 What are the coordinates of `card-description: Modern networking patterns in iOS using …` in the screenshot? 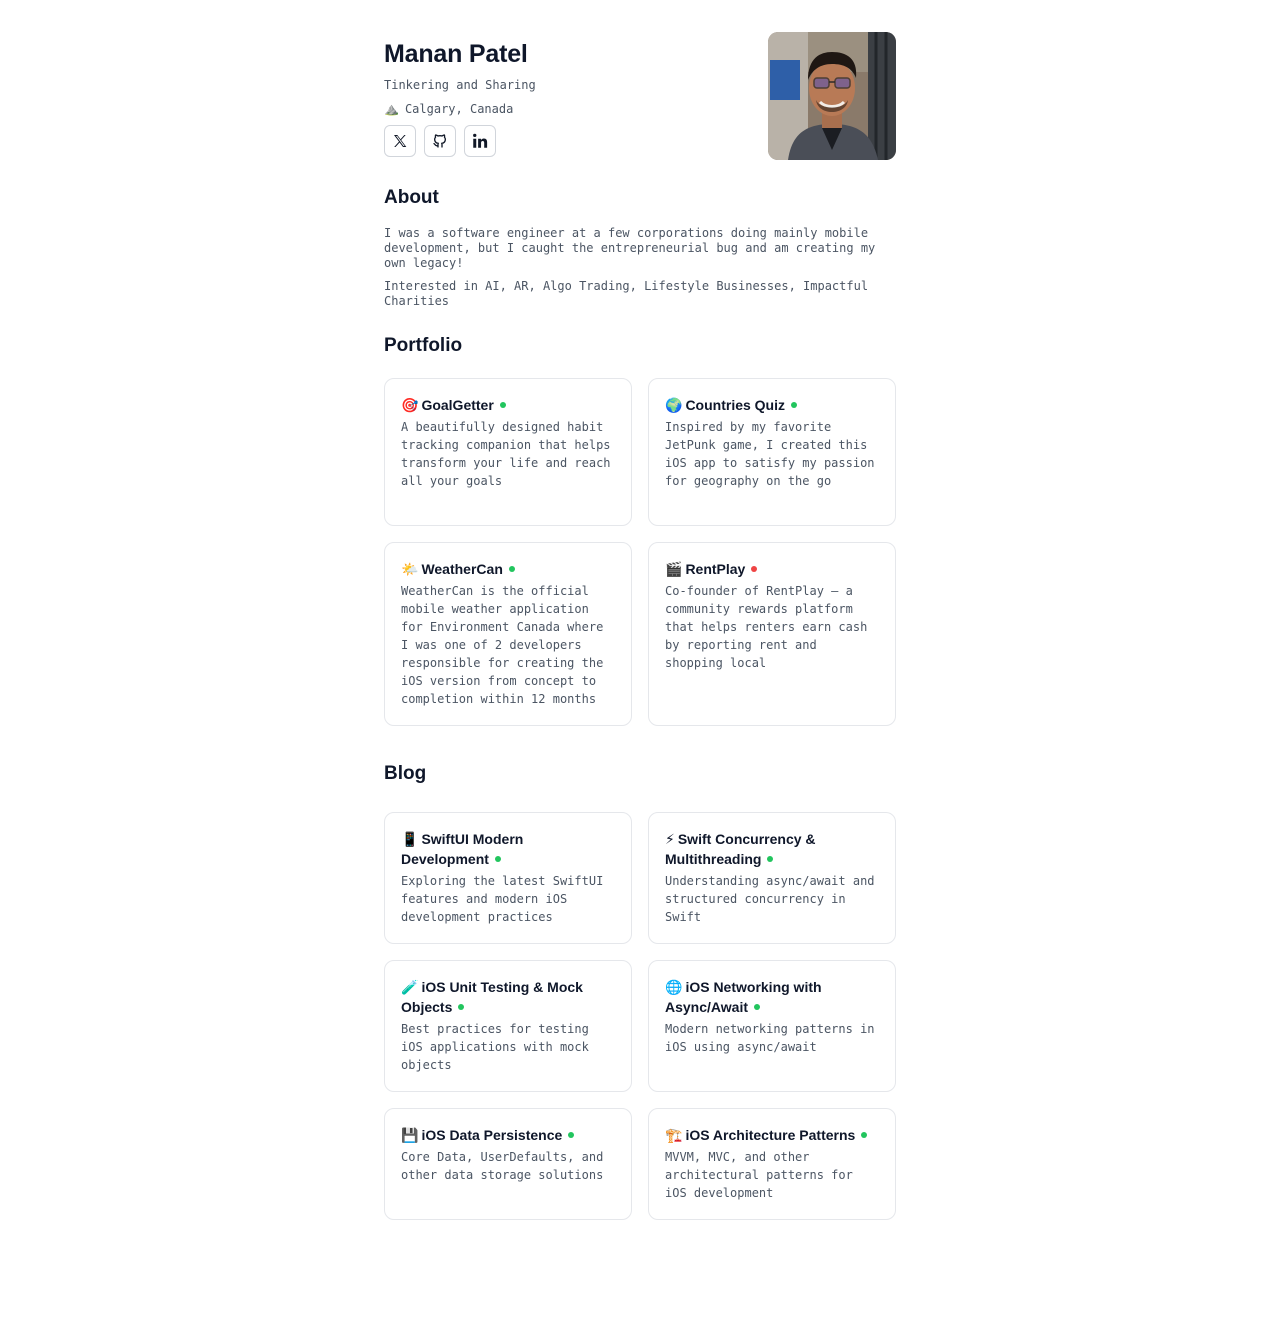 It's located at (770, 1038).